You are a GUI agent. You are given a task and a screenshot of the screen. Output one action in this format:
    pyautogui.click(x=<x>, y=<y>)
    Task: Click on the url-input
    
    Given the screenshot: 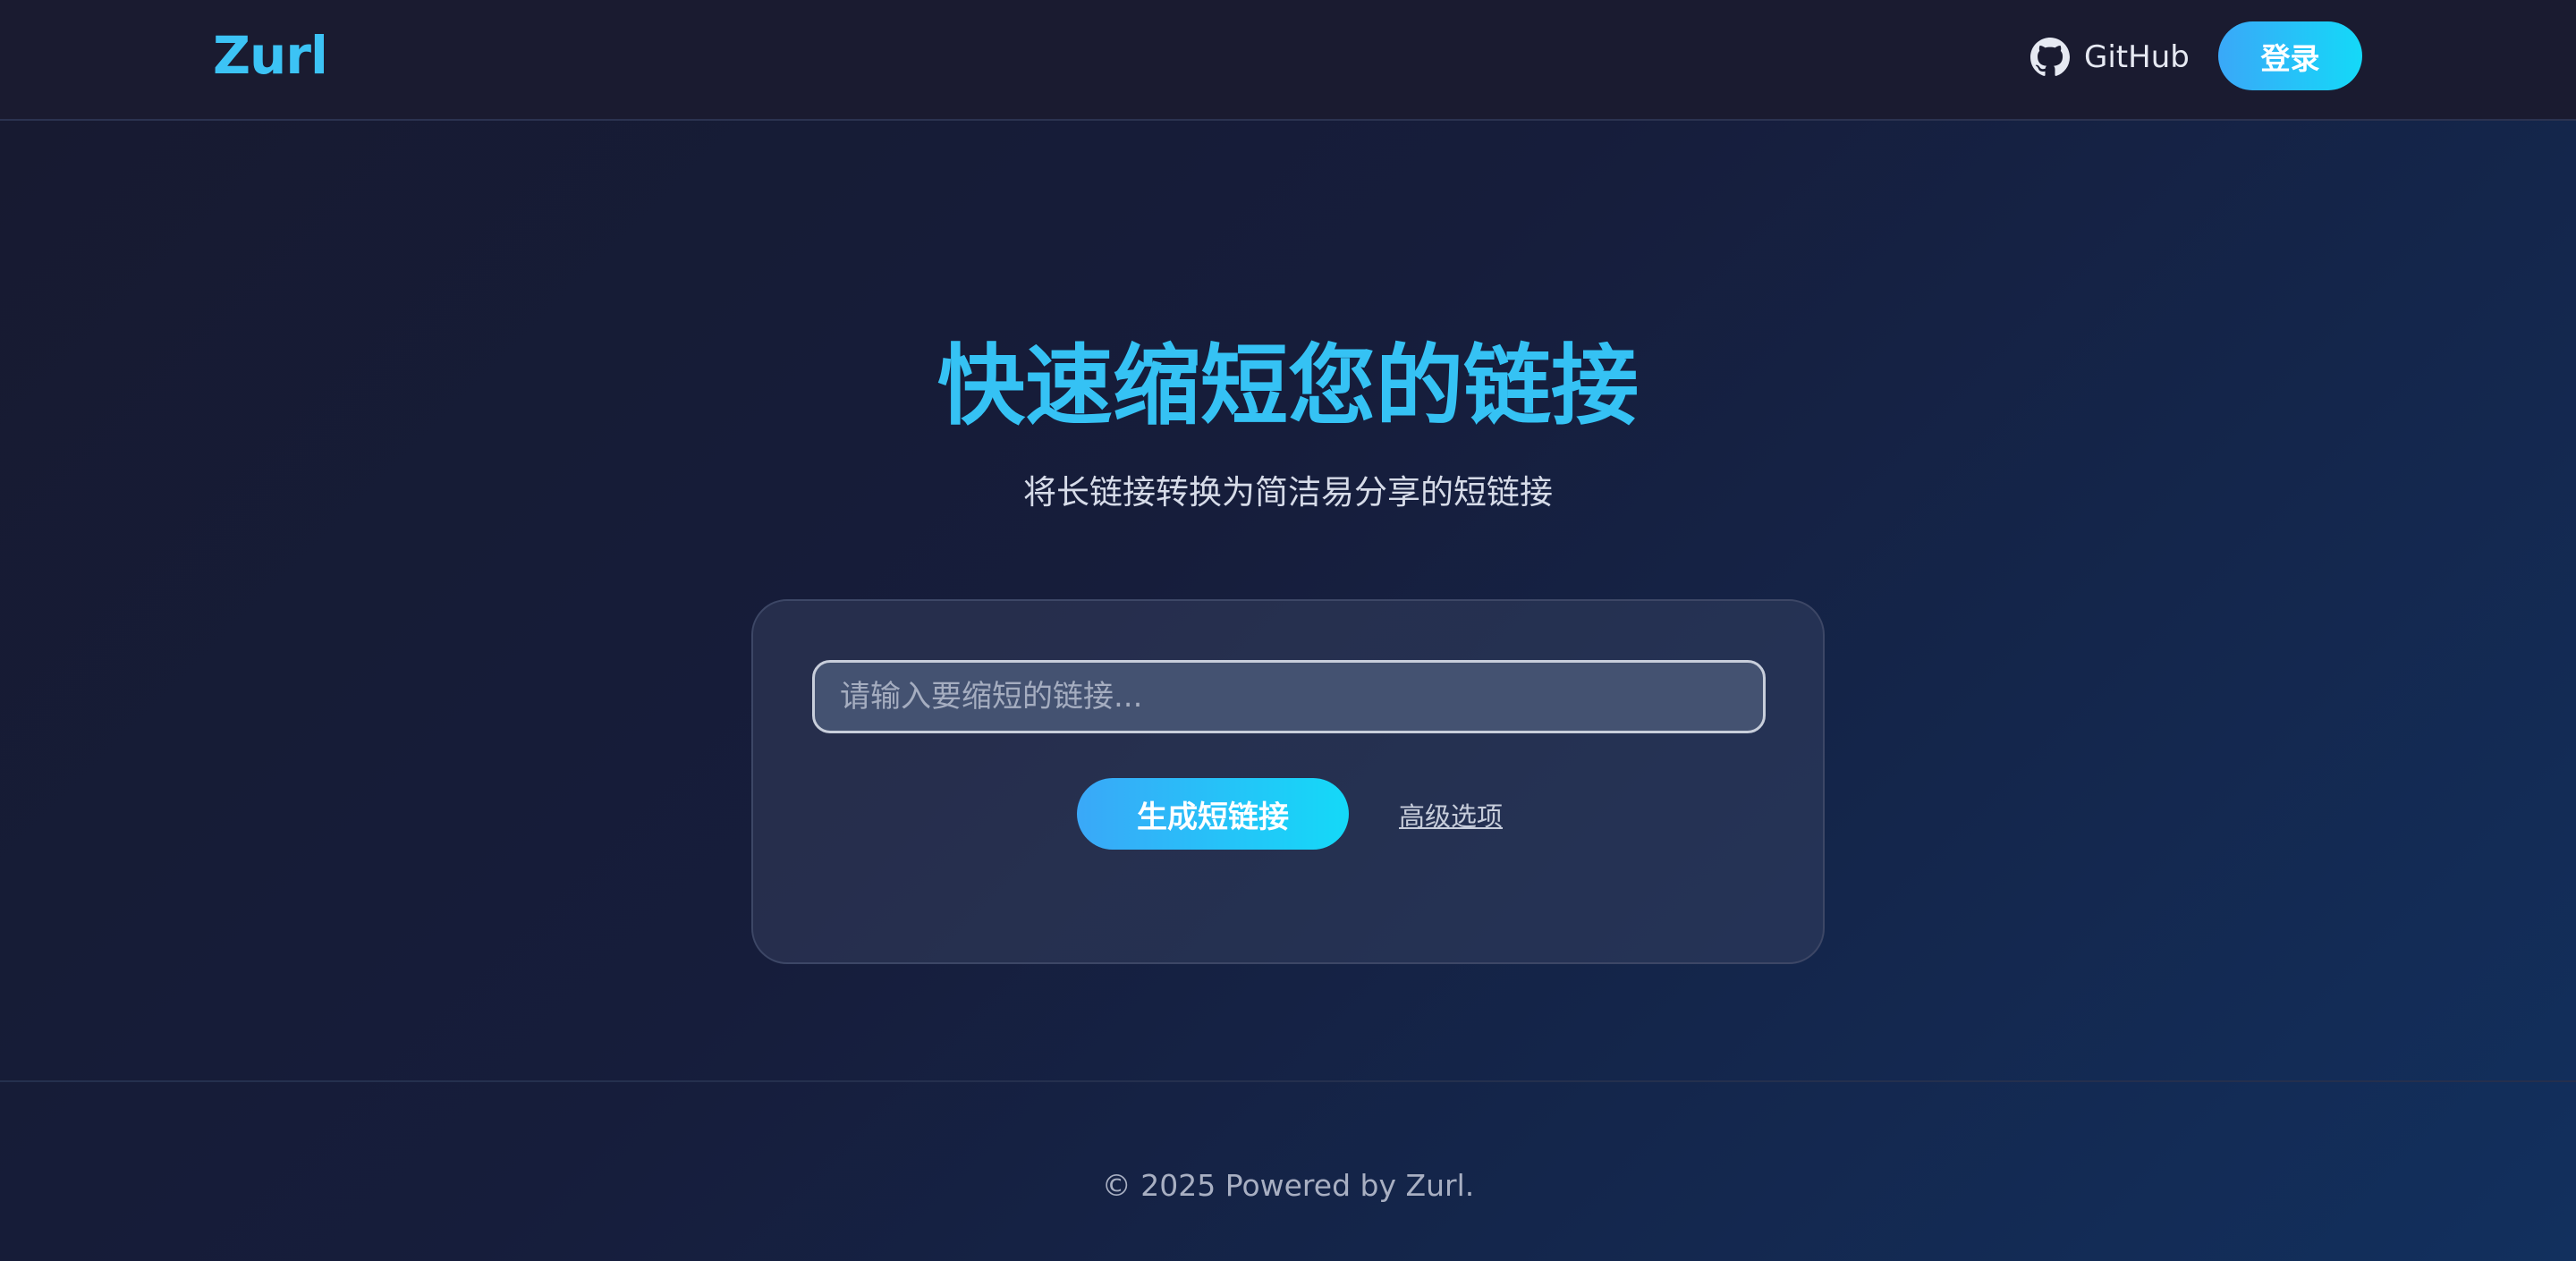 What is the action you would take?
    pyautogui.click(x=1289, y=696)
    